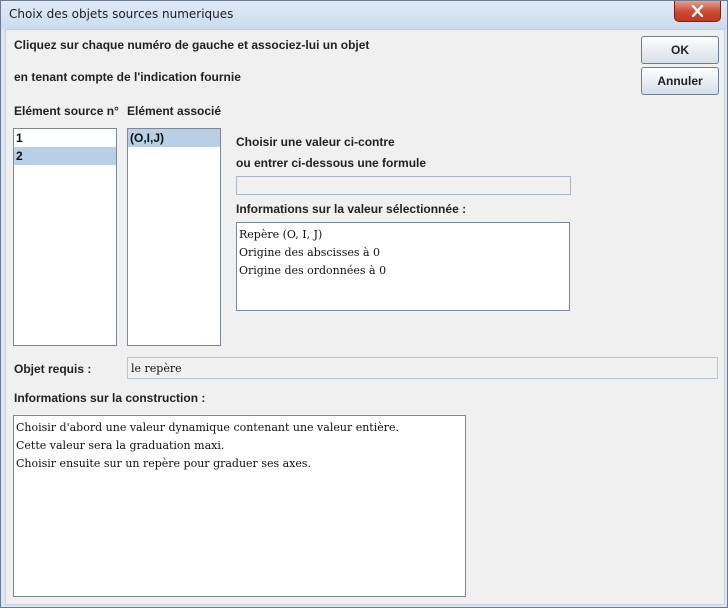 This screenshot has height=608, width=728. I want to click on choose-label-line-1: Choisir une valeur ci-contre, so click(315, 142).